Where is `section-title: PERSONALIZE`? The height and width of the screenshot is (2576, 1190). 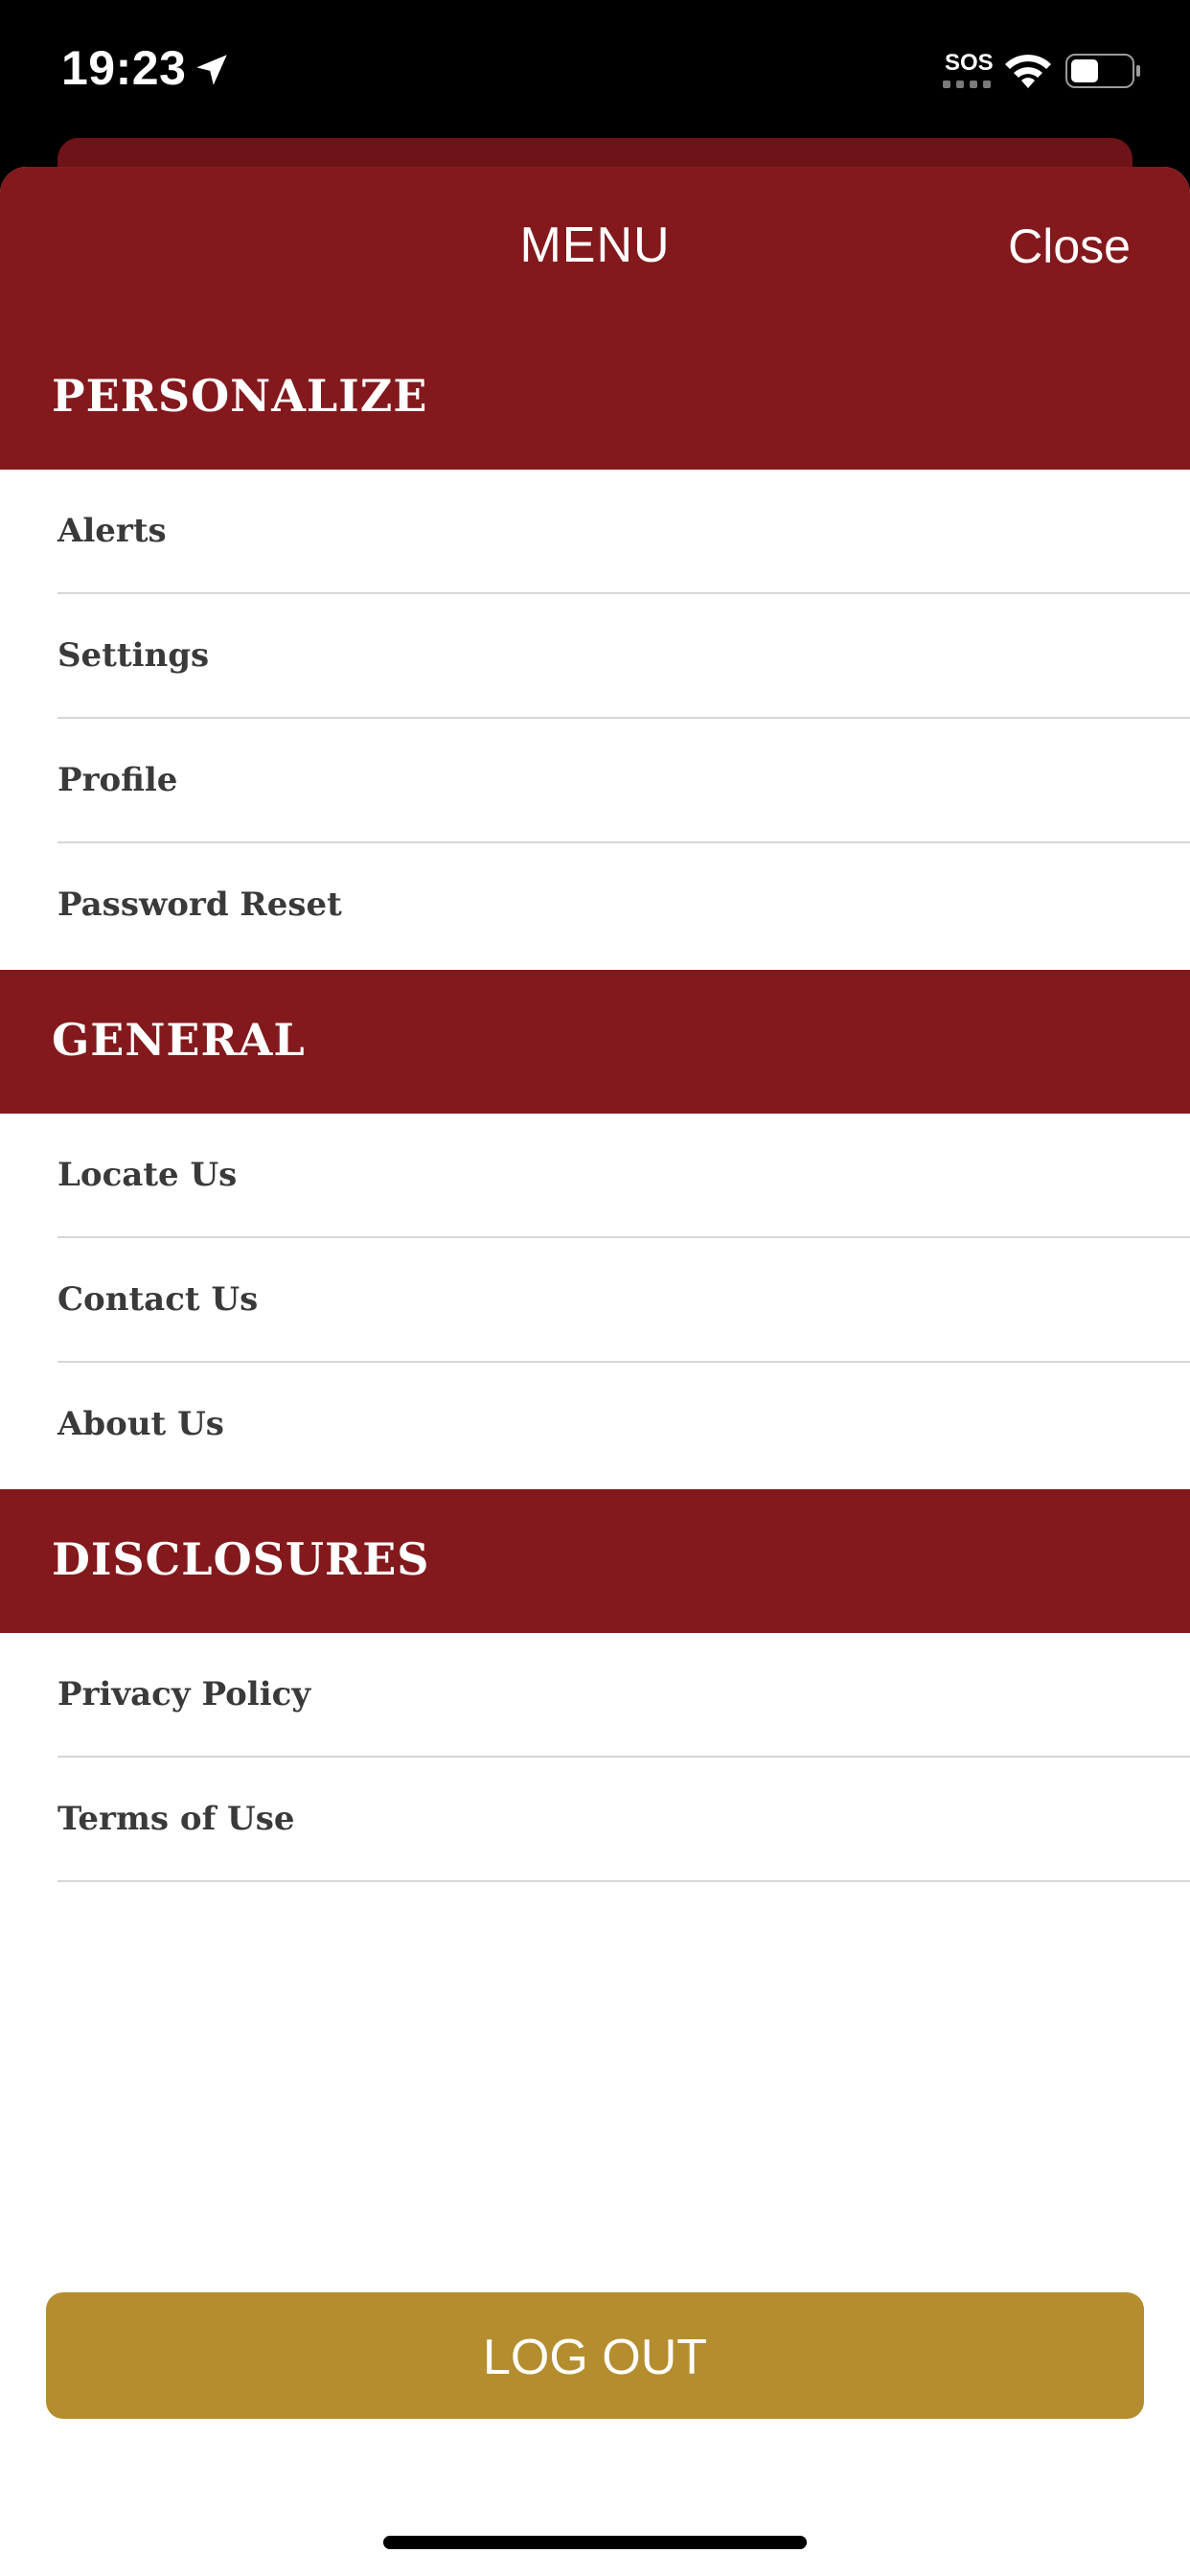 section-title: PERSONALIZE is located at coordinates (240, 396).